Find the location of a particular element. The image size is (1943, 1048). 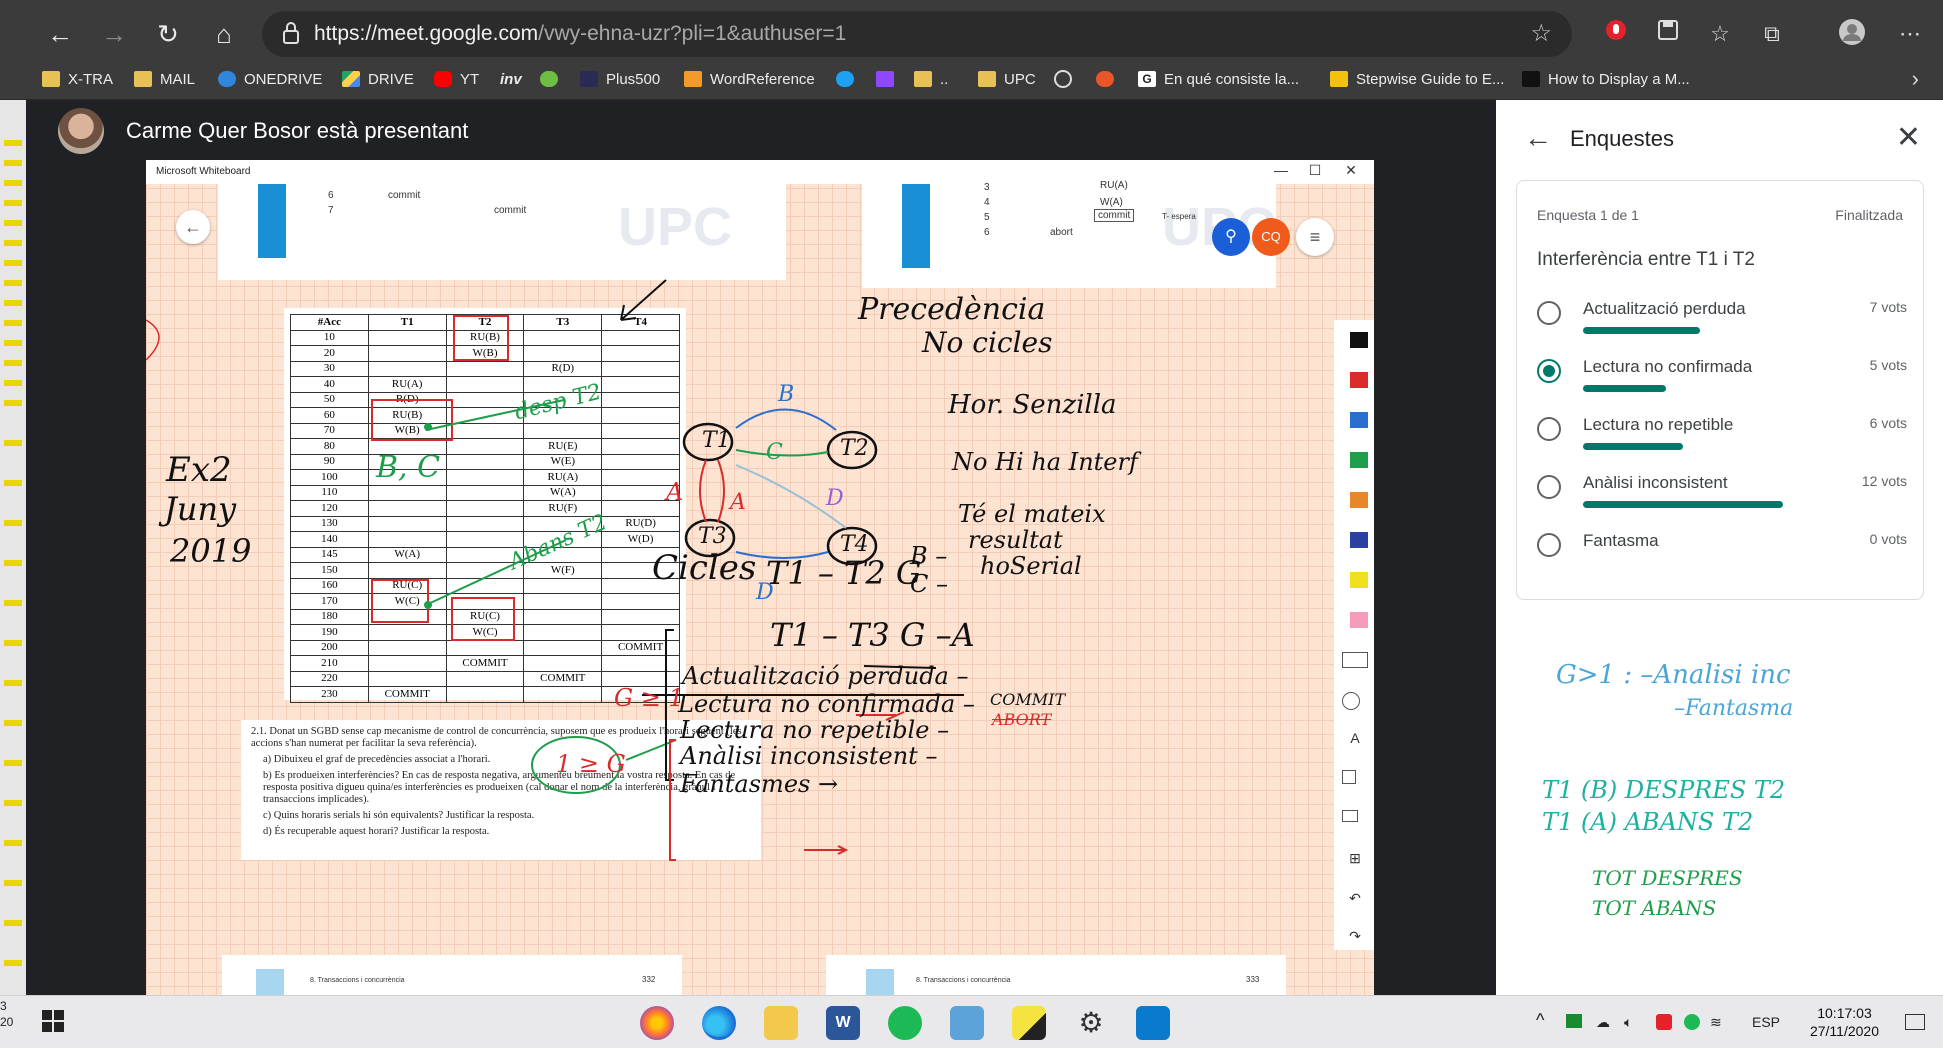

radio-button-selected is located at coordinates (1549, 371).